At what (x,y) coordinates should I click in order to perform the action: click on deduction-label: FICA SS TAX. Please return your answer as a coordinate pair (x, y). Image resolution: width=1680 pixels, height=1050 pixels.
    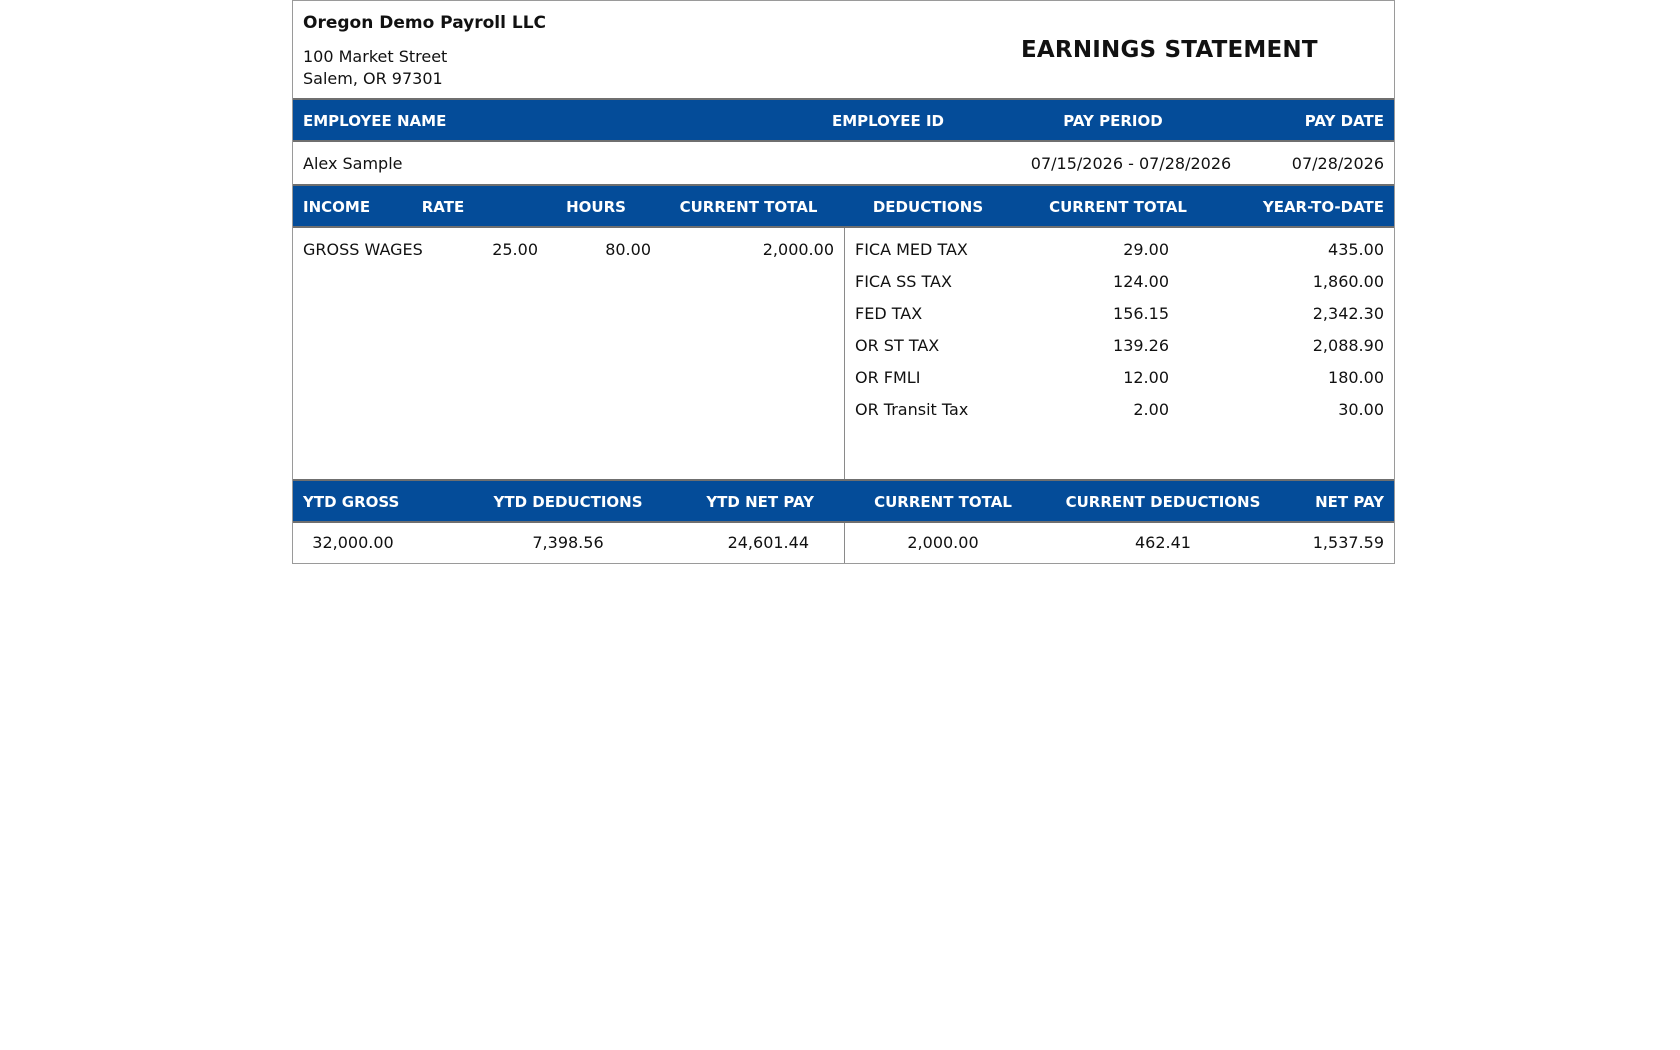
    Looking at the image, I should click on (903, 281).